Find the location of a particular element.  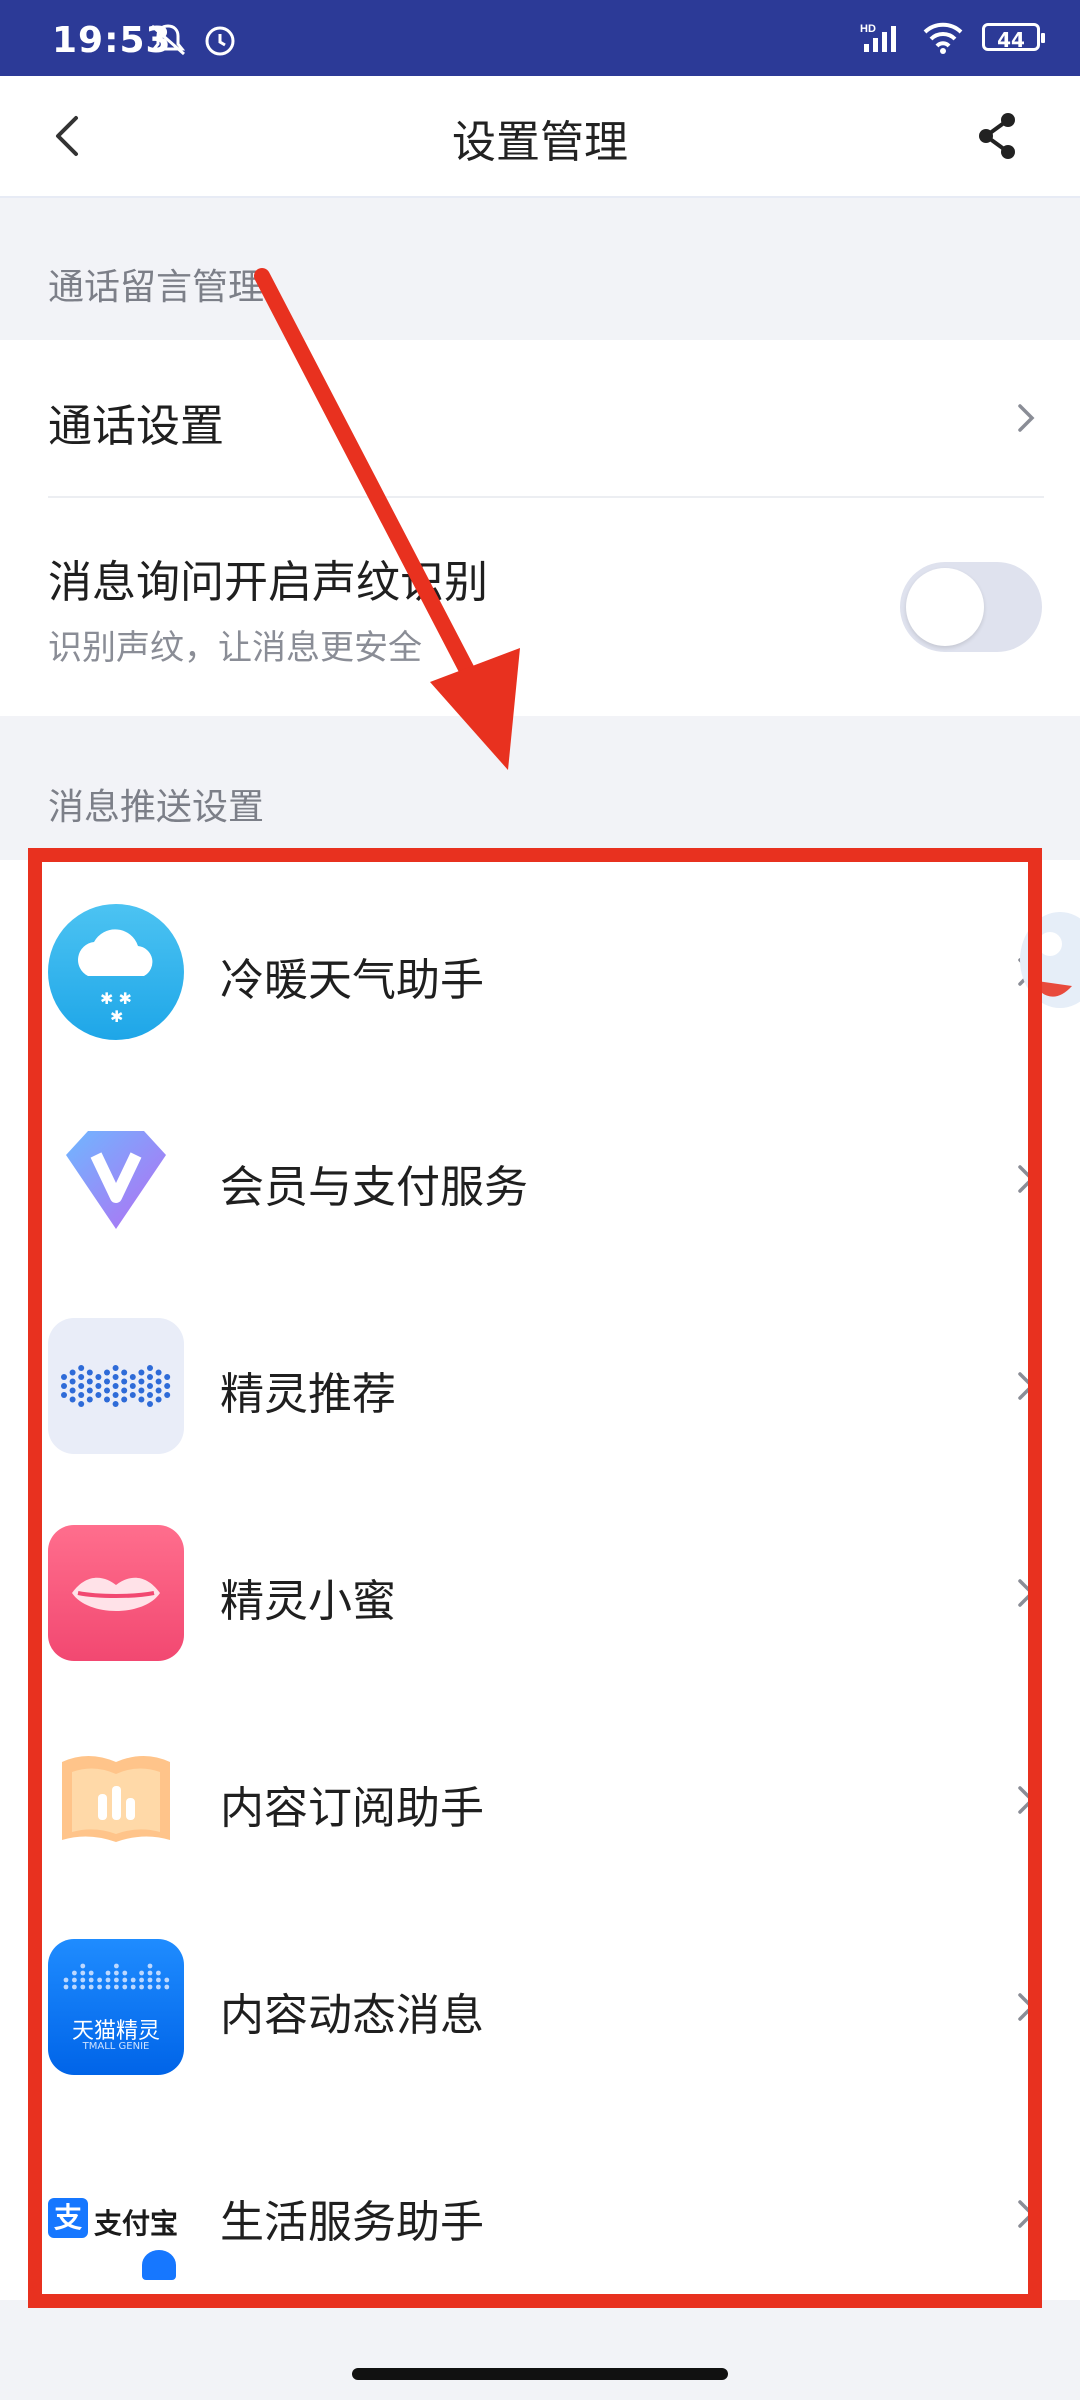

list-item-life-services: 支 支付宝 生活服务助手 is located at coordinates (540, 2205).